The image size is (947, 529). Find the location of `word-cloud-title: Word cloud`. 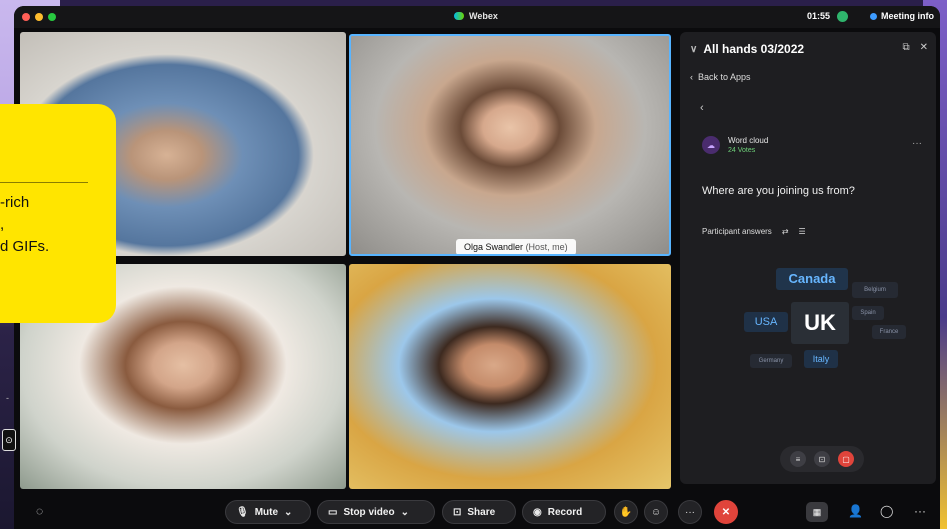

word-cloud-title: Word cloud is located at coordinates (748, 140).